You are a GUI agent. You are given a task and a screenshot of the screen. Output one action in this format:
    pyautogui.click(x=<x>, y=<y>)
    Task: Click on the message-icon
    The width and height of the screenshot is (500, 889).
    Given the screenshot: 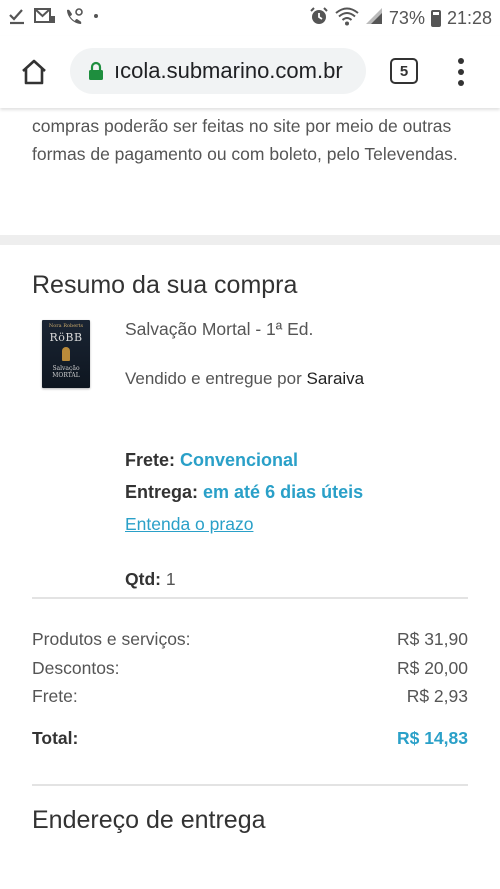 What is the action you would take?
    pyautogui.click(x=45, y=18)
    